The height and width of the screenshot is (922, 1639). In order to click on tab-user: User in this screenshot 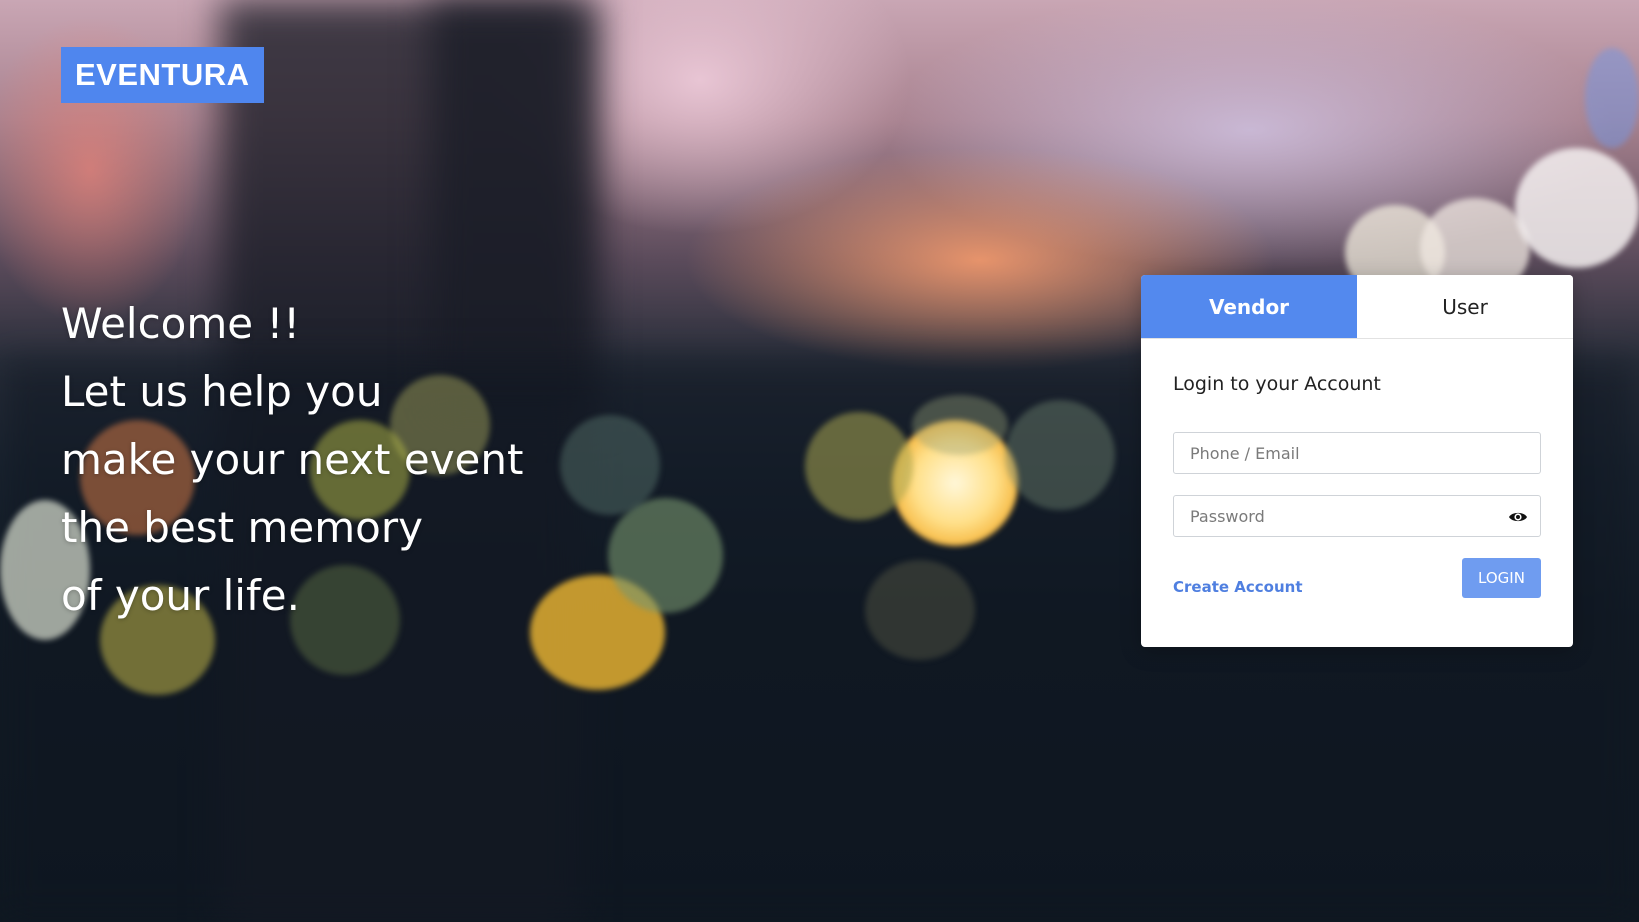, I will do `click(1465, 306)`.